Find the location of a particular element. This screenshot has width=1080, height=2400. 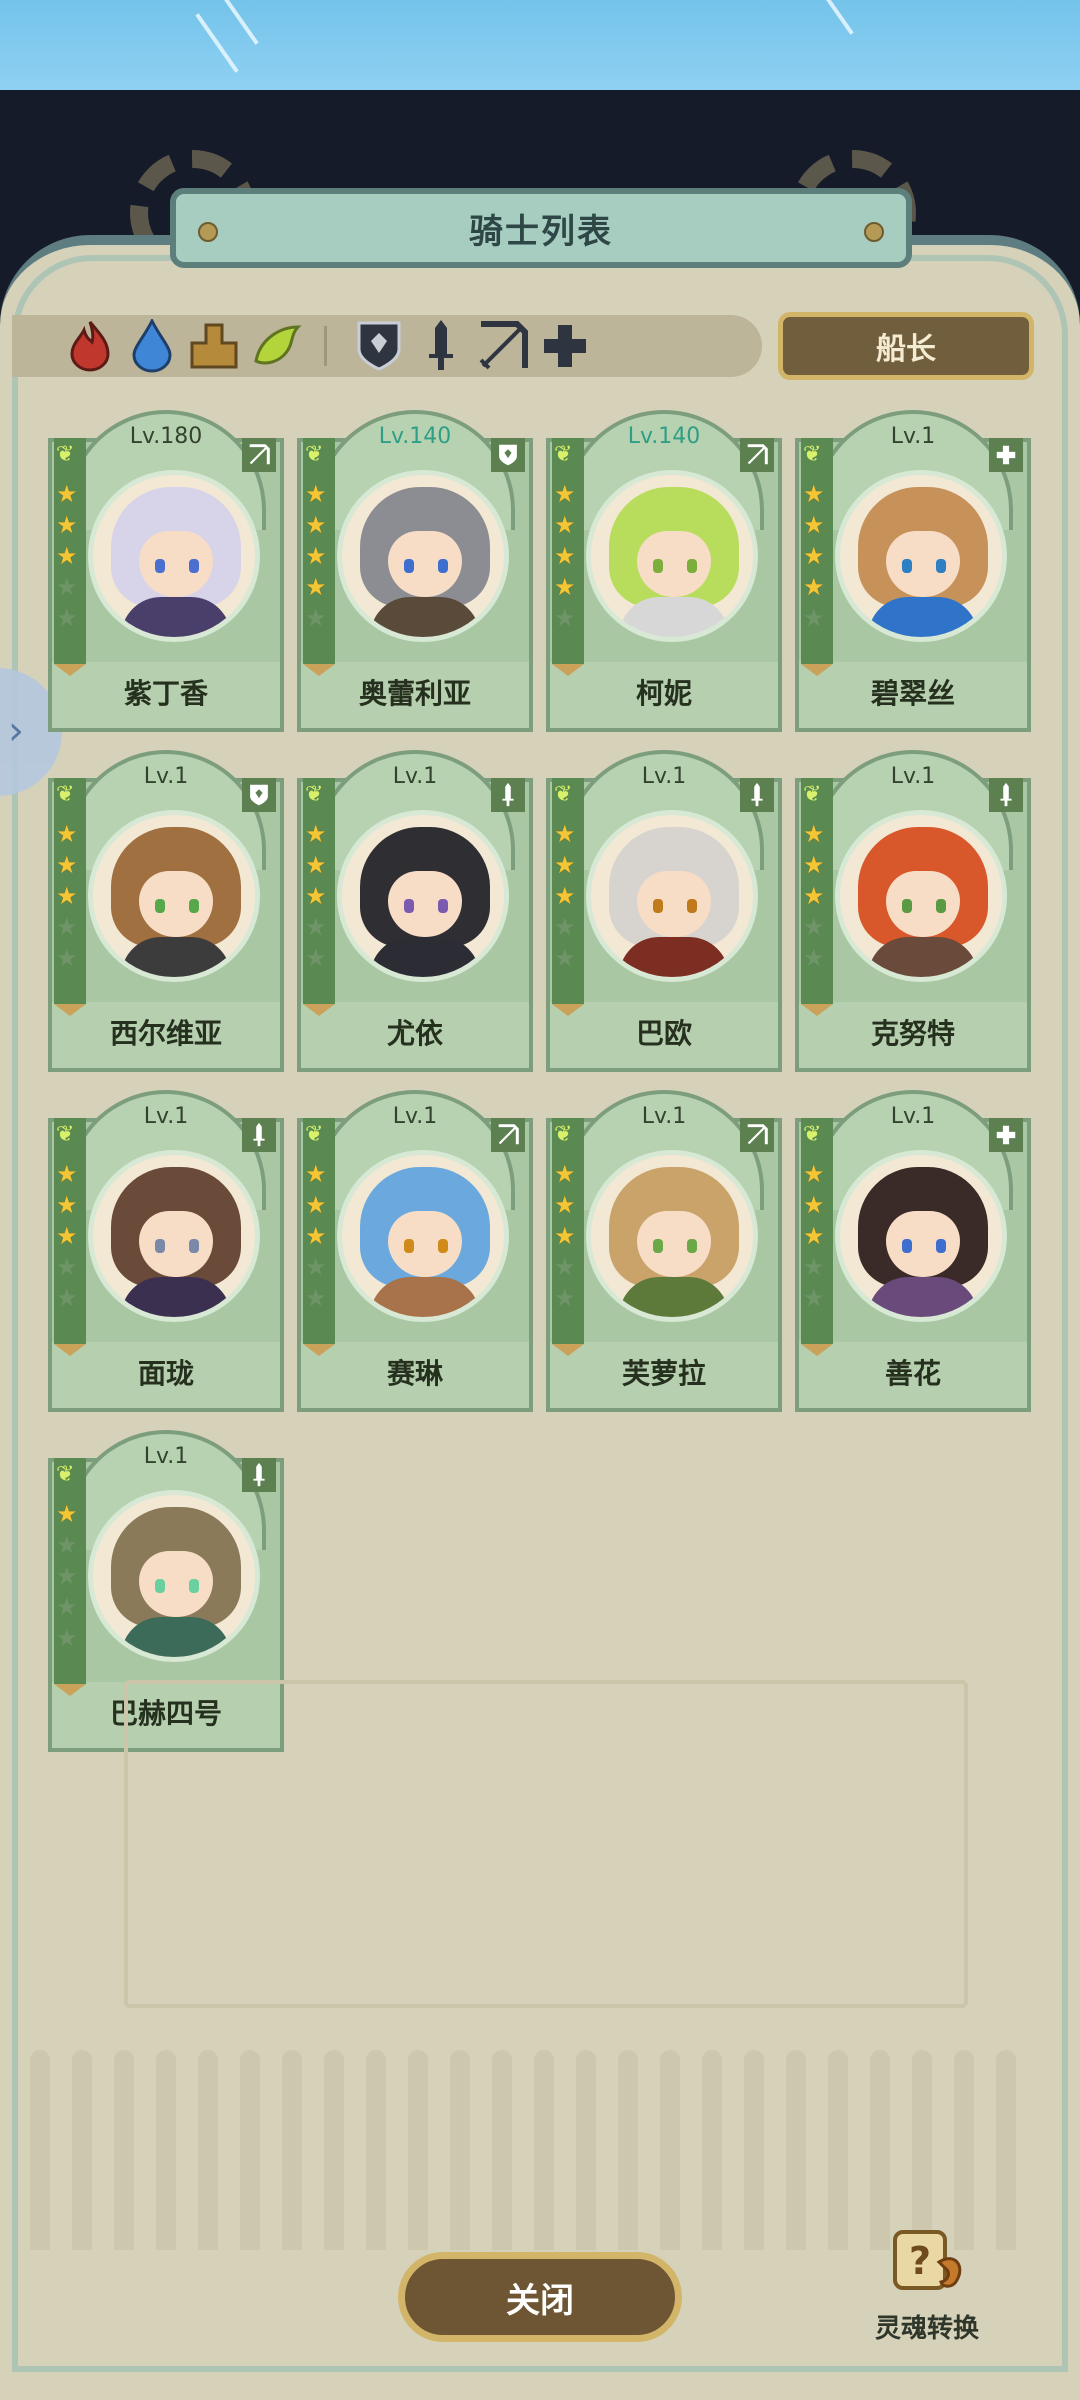

soul-transfer-button: ? 灵魂转换 is located at coordinates (927, 2292).